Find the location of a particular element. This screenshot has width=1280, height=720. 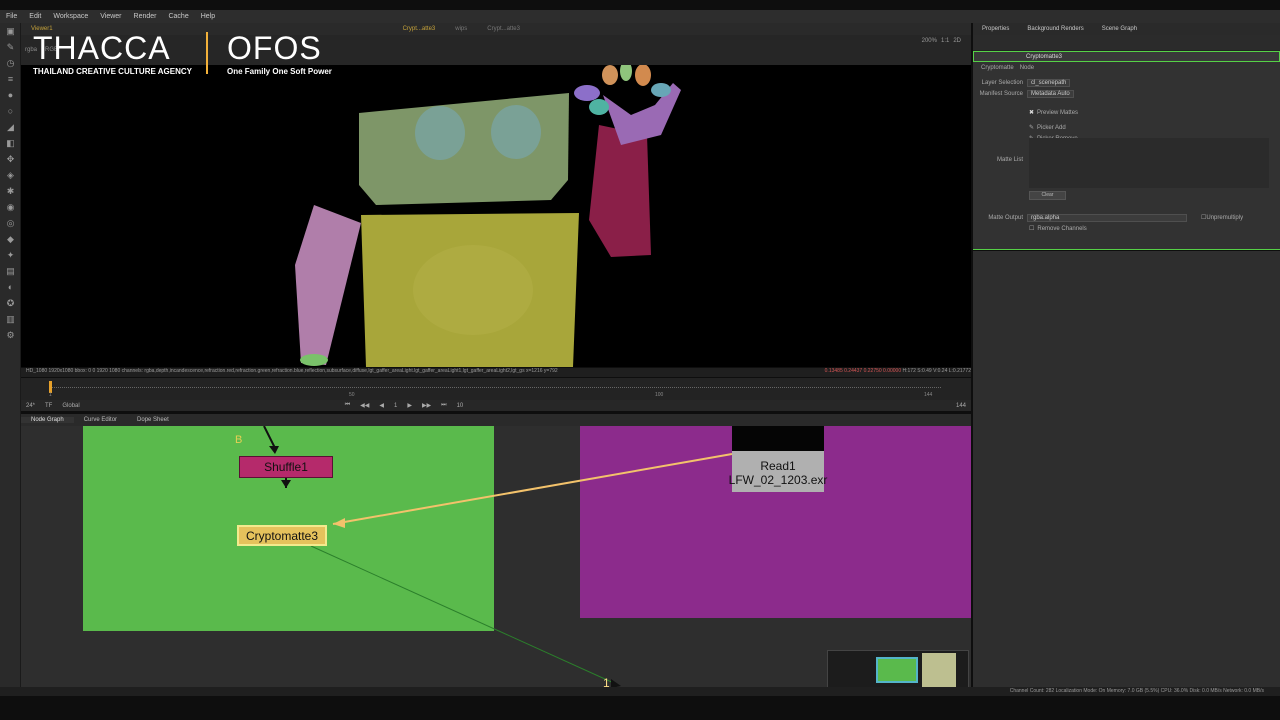

image-tool-icon: ▣ is located at coordinates (10, 31).